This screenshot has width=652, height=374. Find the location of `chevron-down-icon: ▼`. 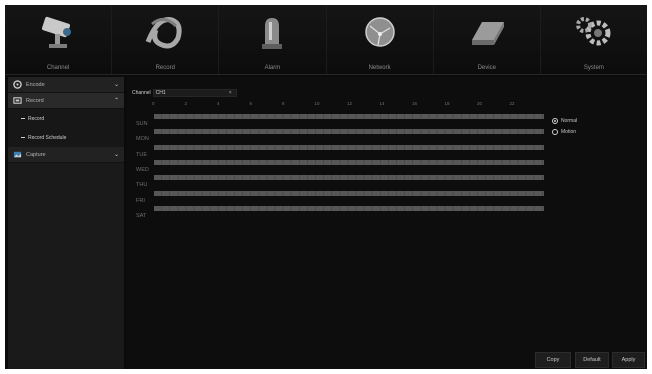

chevron-down-icon: ▼ is located at coordinates (230, 93).